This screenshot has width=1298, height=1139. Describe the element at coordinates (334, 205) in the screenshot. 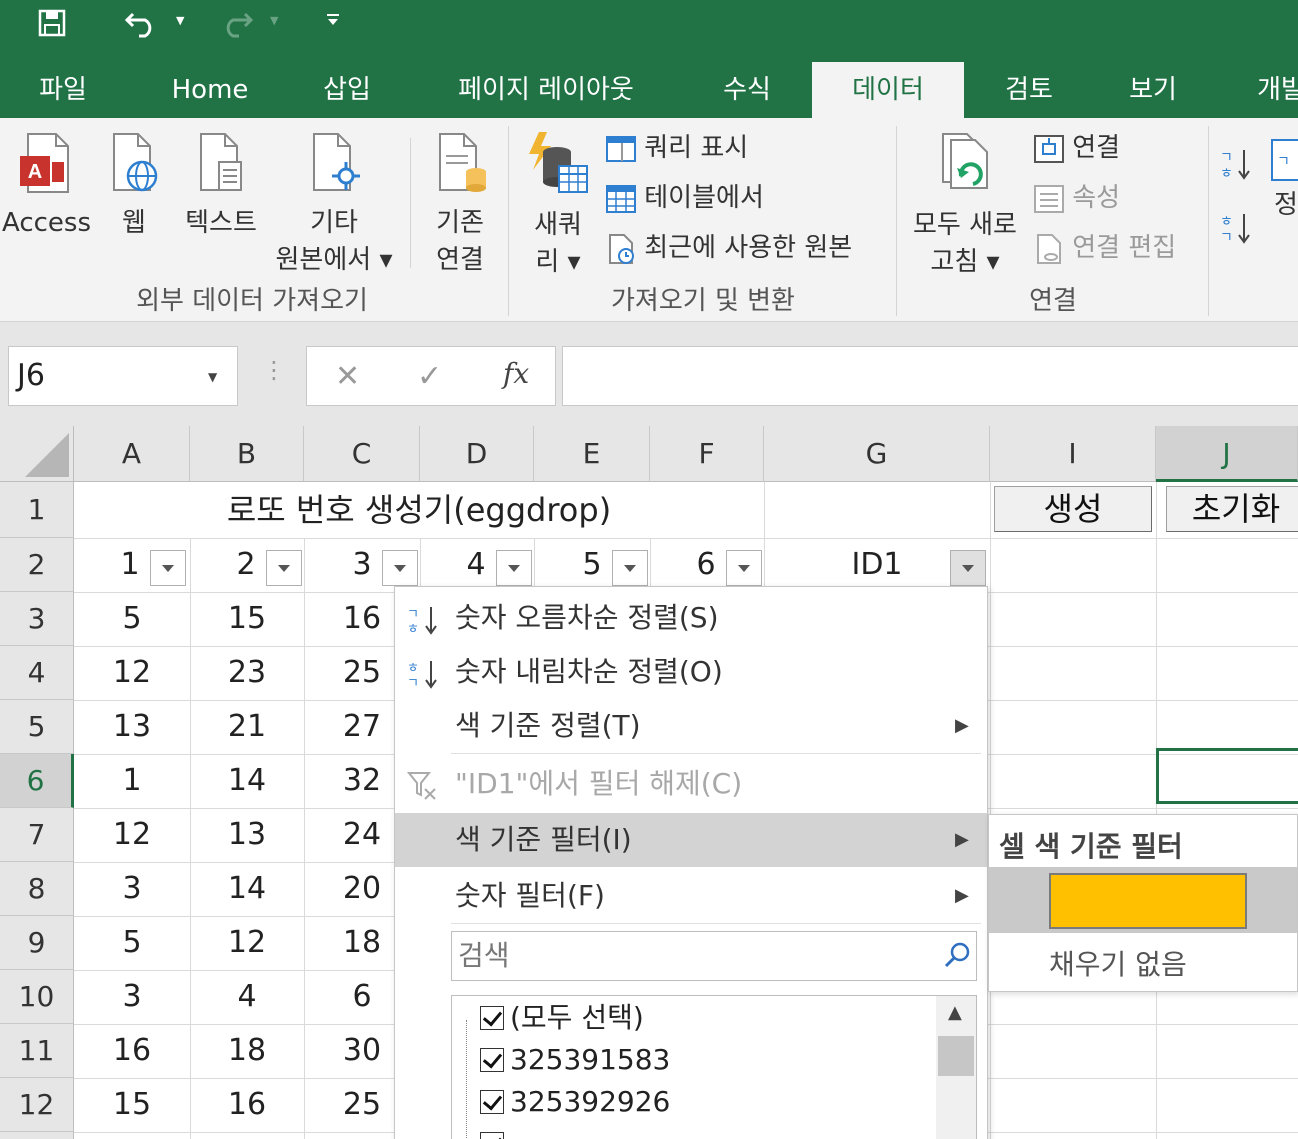

I see `from-other-sources-button: 기타 원본에서 ▾` at that location.